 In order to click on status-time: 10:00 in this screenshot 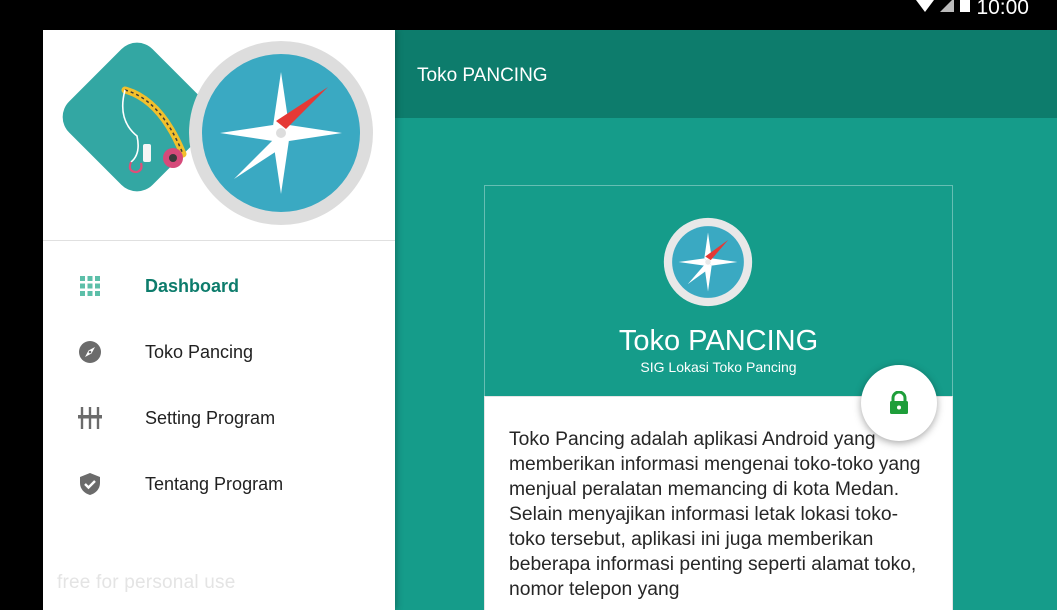, I will do `click(1002, 9)`.